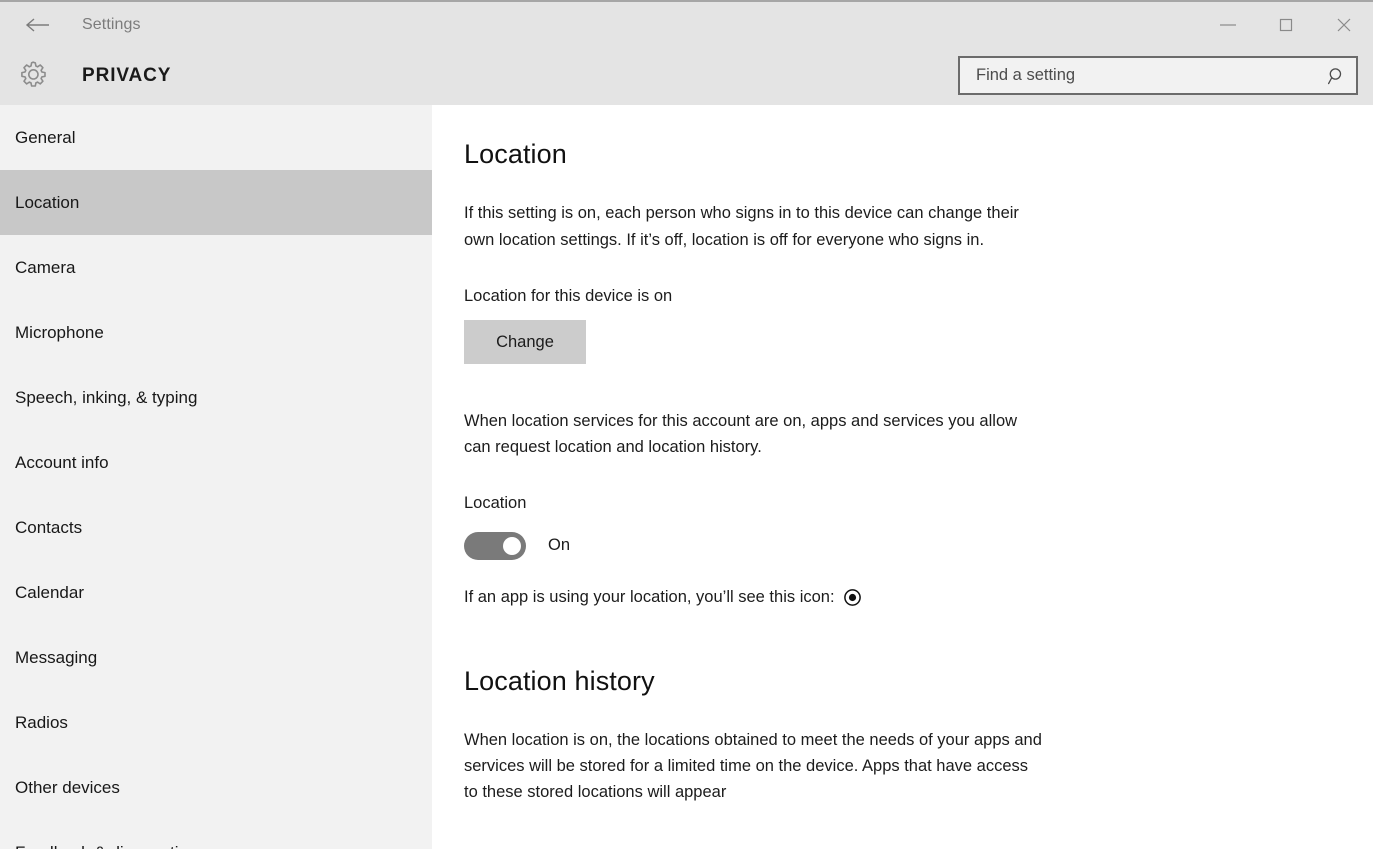 The image size is (1373, 849). I want to click on location-toggle-state: On, so click(559, 545).